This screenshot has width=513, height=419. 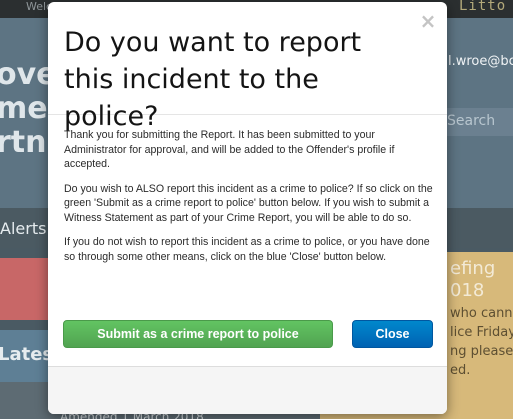 I want to click on close-button: Close, so click(x=392, y=334).